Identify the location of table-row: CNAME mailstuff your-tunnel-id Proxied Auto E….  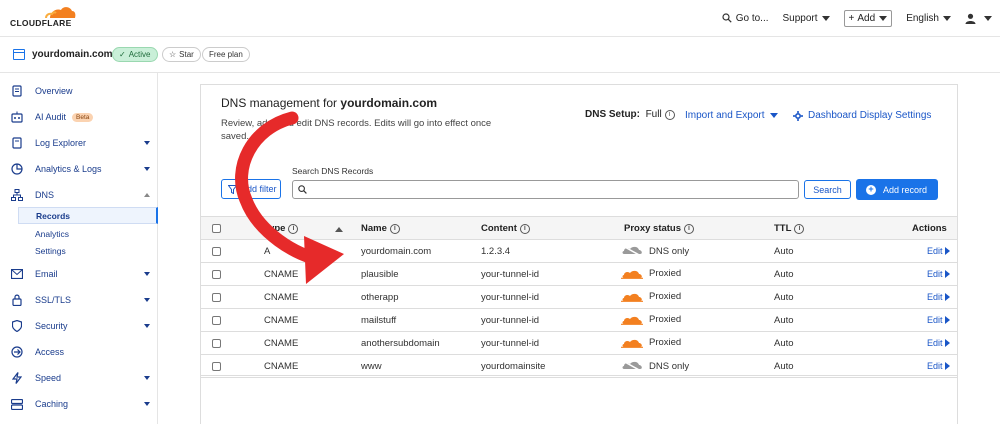
(579, 320).